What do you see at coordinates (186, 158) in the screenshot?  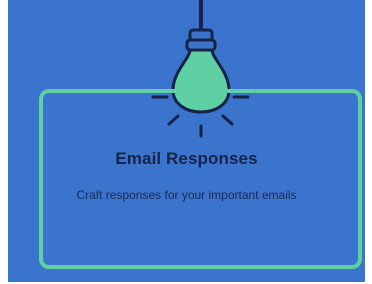 I see `card-title: Email Responses` at bounding box center [186, 158].